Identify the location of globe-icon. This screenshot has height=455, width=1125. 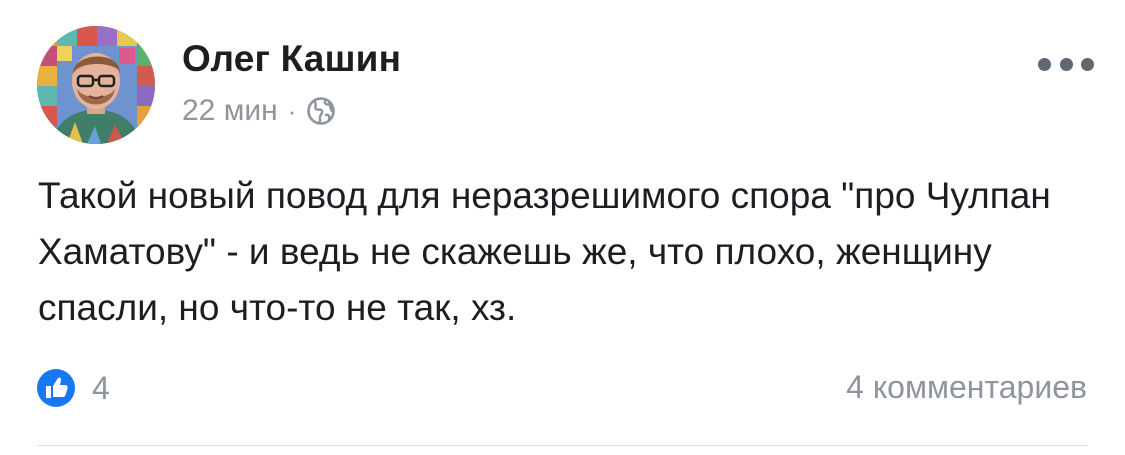
(321, 111).